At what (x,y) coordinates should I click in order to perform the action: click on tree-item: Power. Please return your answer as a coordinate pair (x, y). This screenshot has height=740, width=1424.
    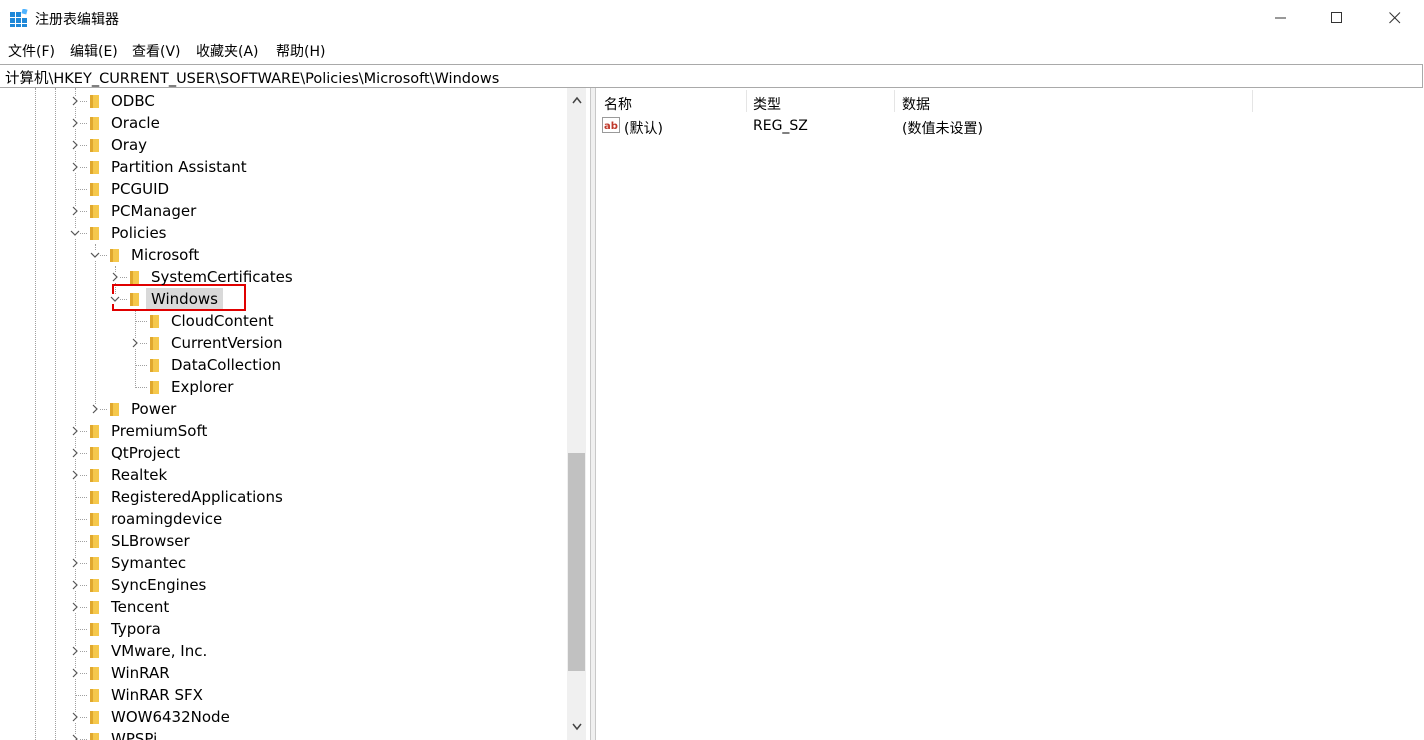
    Looking at the image, I should click on (283, 409).